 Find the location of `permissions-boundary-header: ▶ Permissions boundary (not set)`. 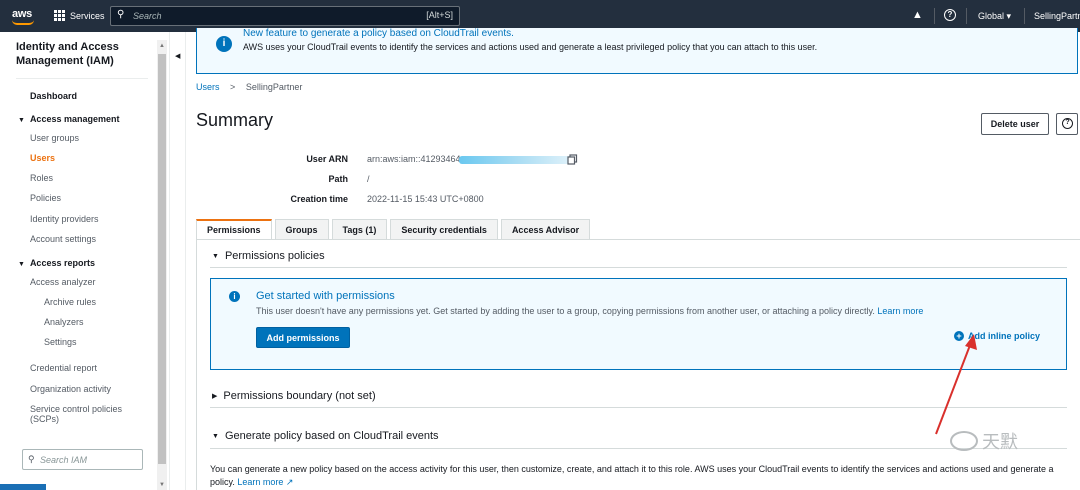

permissions-boundary-header: ▶ Permissions boundary (not set) is located at coordinates (294, 396).